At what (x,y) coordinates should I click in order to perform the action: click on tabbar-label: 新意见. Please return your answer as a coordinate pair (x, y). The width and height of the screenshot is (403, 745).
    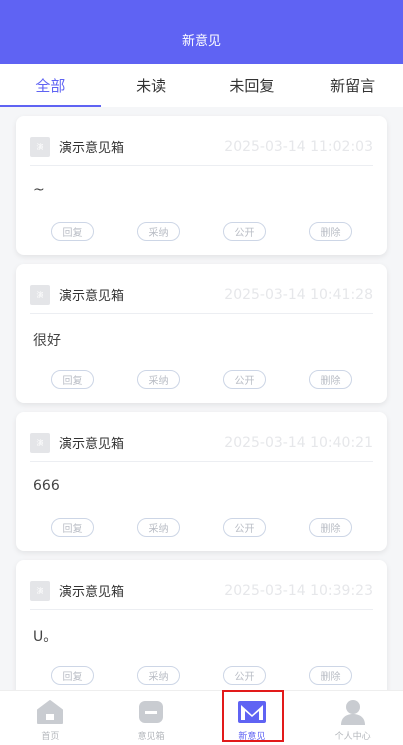
    Looking at the image, I should click on (252, 737).